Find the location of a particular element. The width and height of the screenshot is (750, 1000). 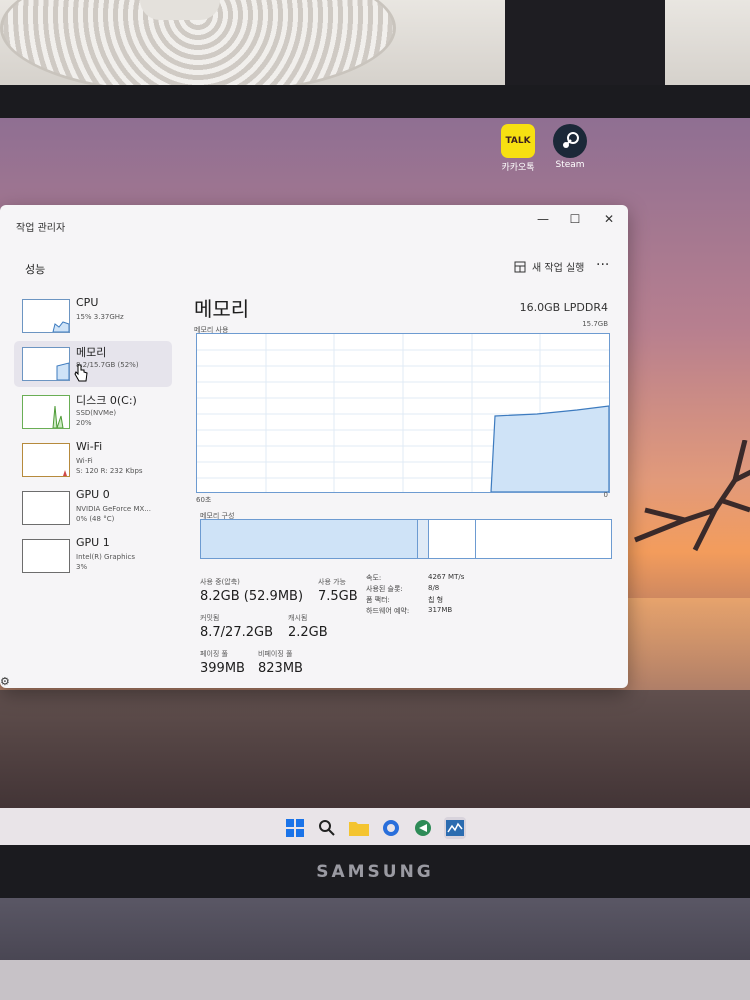

folder-icon is located at coordinates (359, 829).